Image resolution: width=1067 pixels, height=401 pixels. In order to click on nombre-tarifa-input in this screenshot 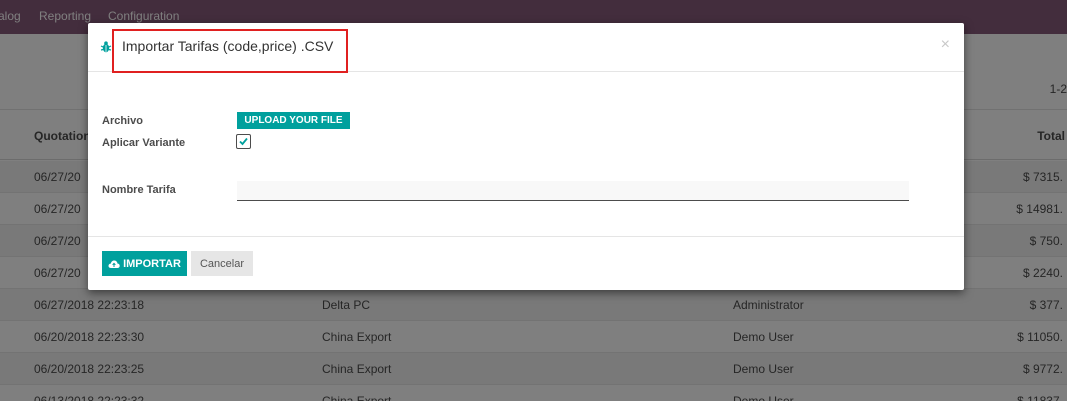, I will do `click(573, 191)`.